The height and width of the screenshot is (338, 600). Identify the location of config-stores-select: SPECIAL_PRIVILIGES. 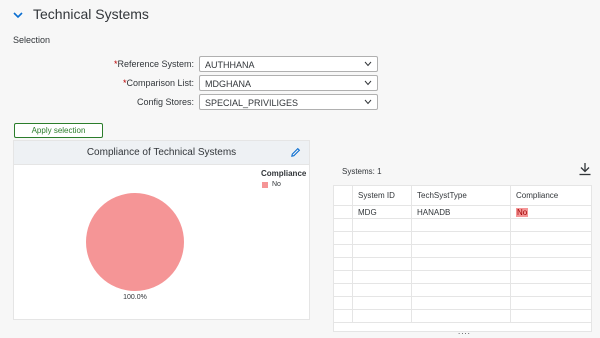
(288, 102).